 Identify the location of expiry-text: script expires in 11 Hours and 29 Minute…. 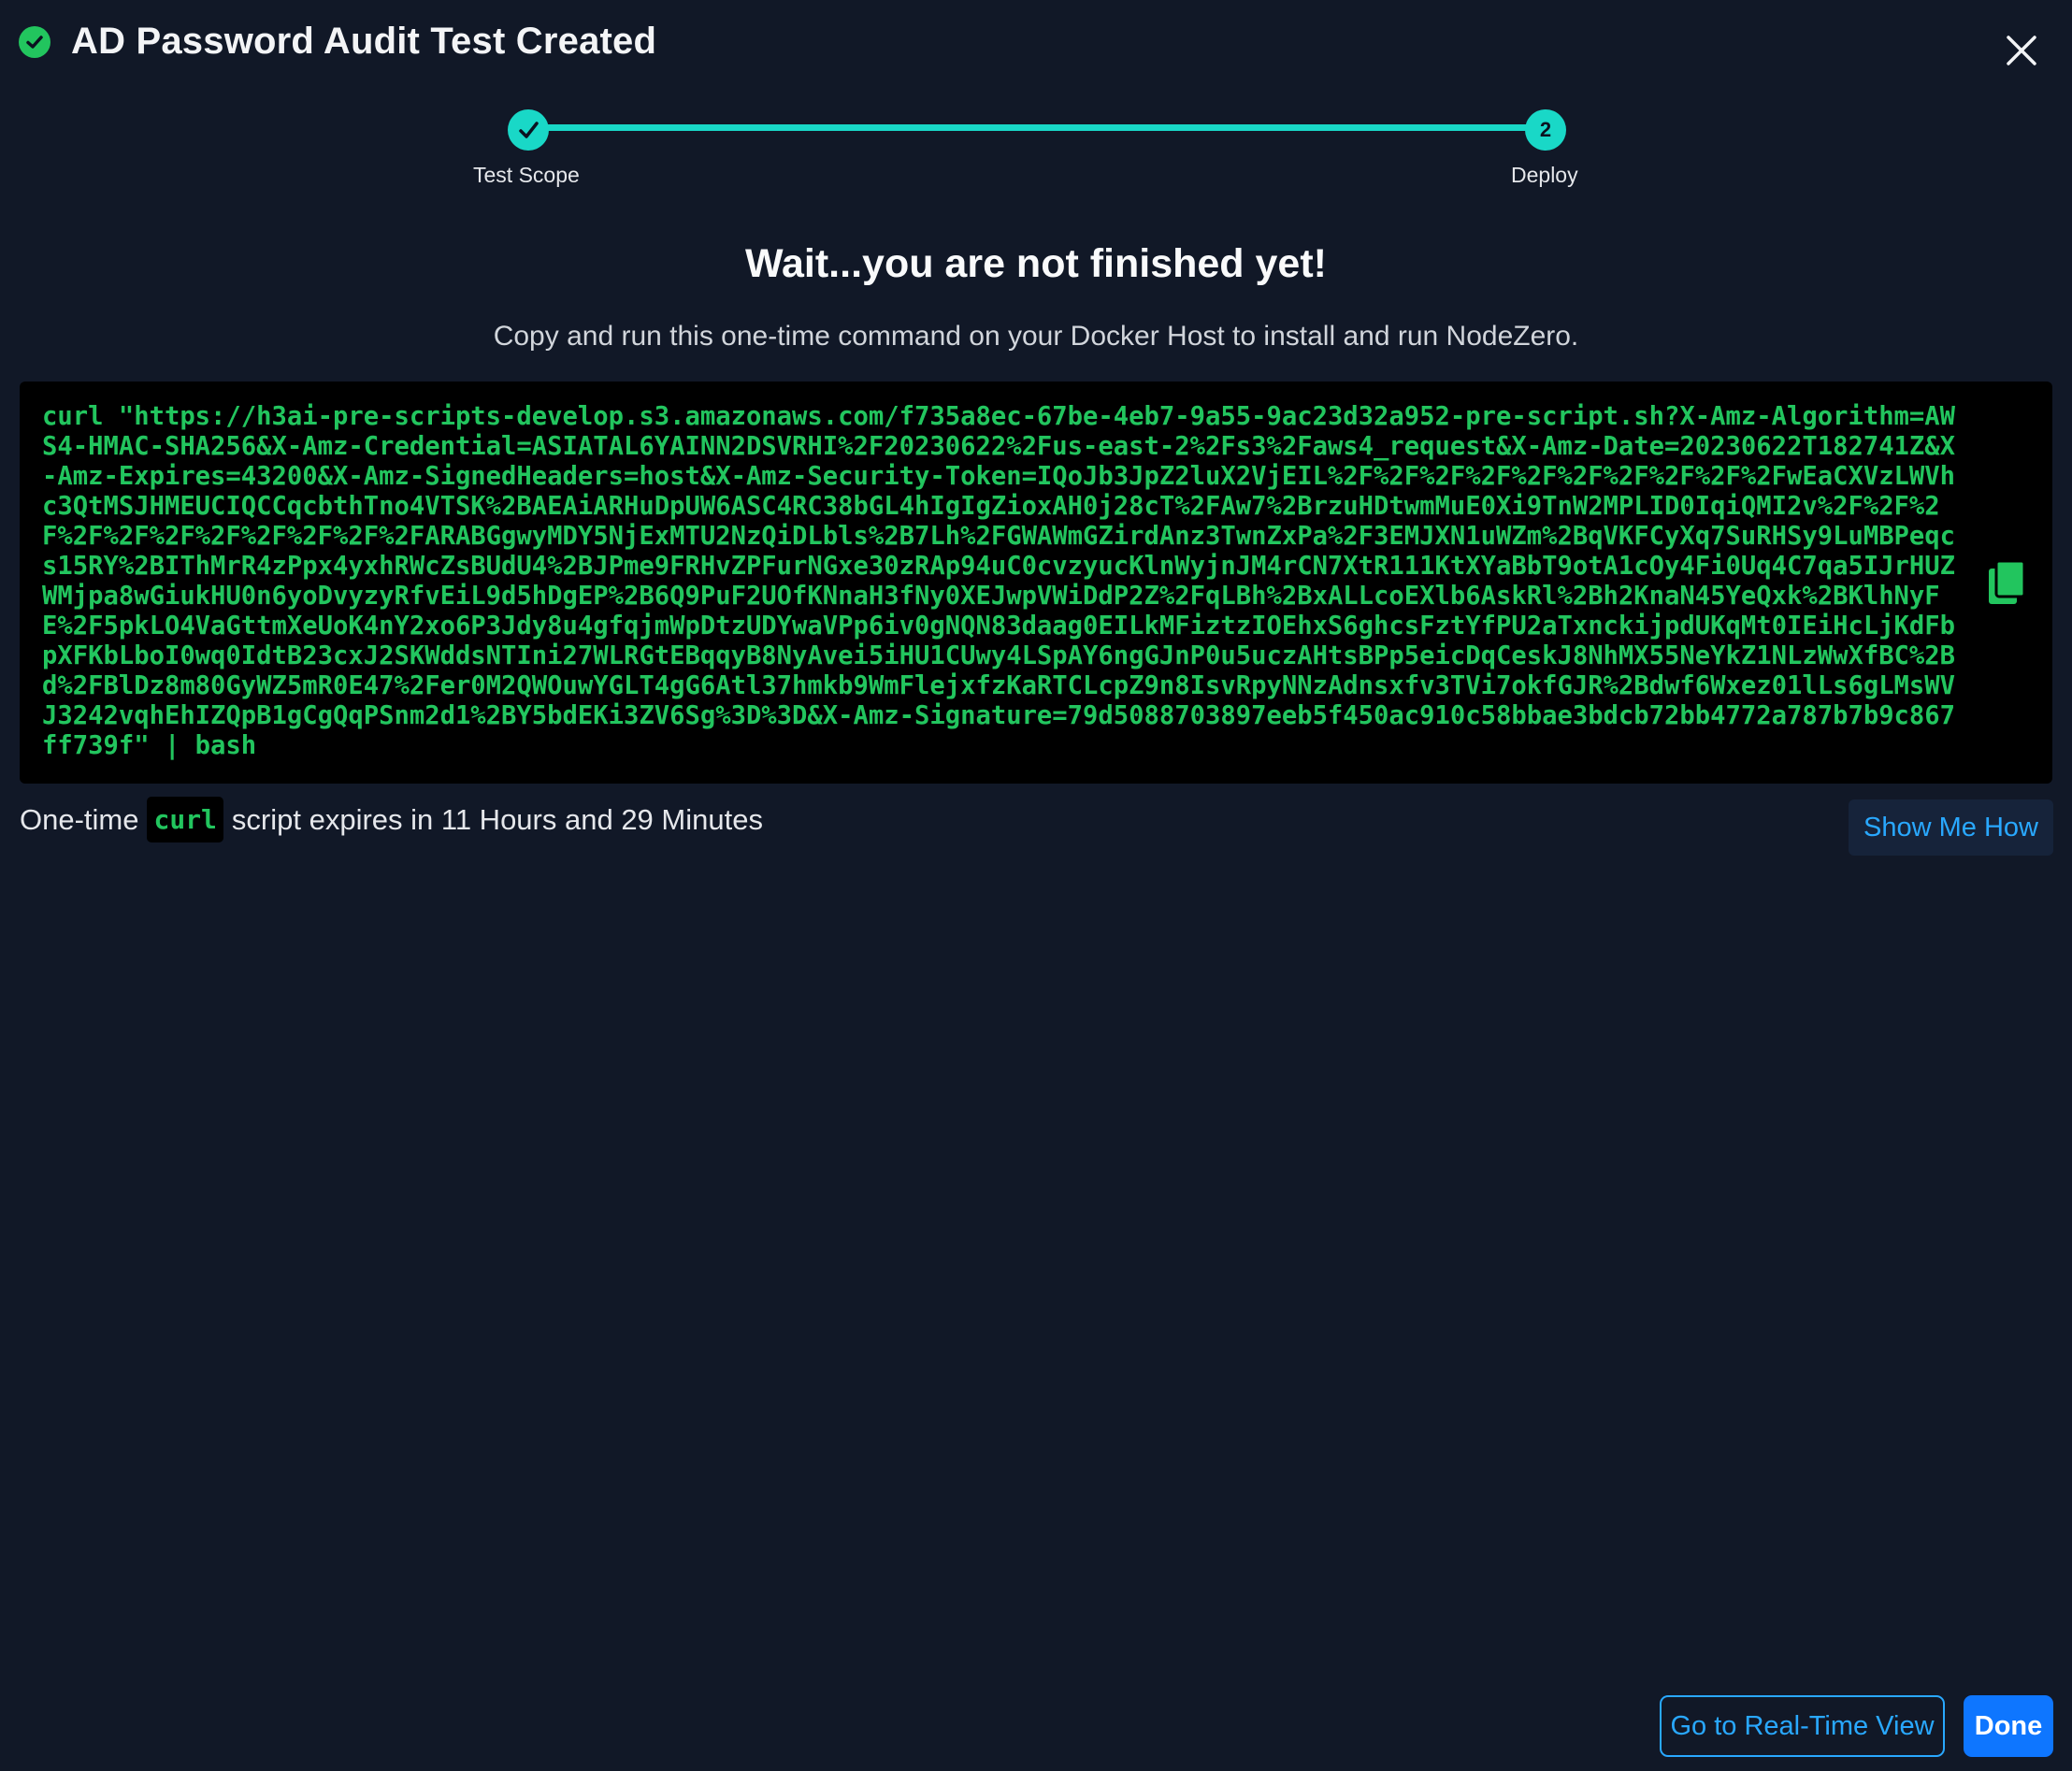
(497, 819).